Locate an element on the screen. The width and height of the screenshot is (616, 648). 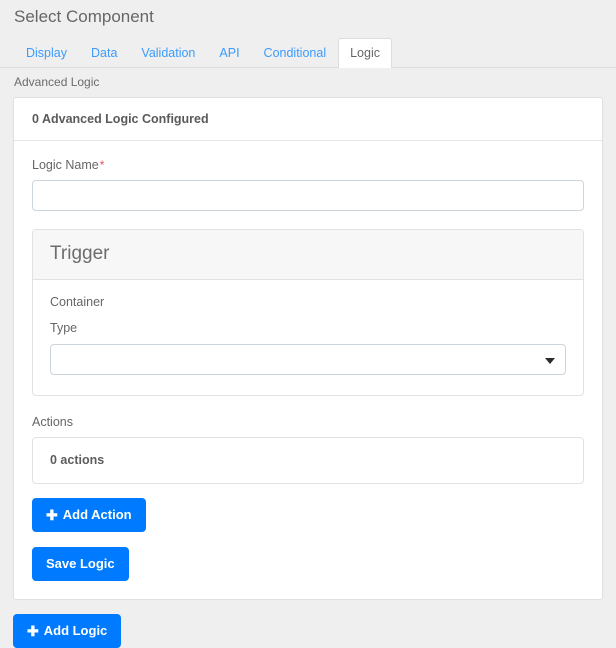
tab-data: Data is located at coordinates (104, 53).